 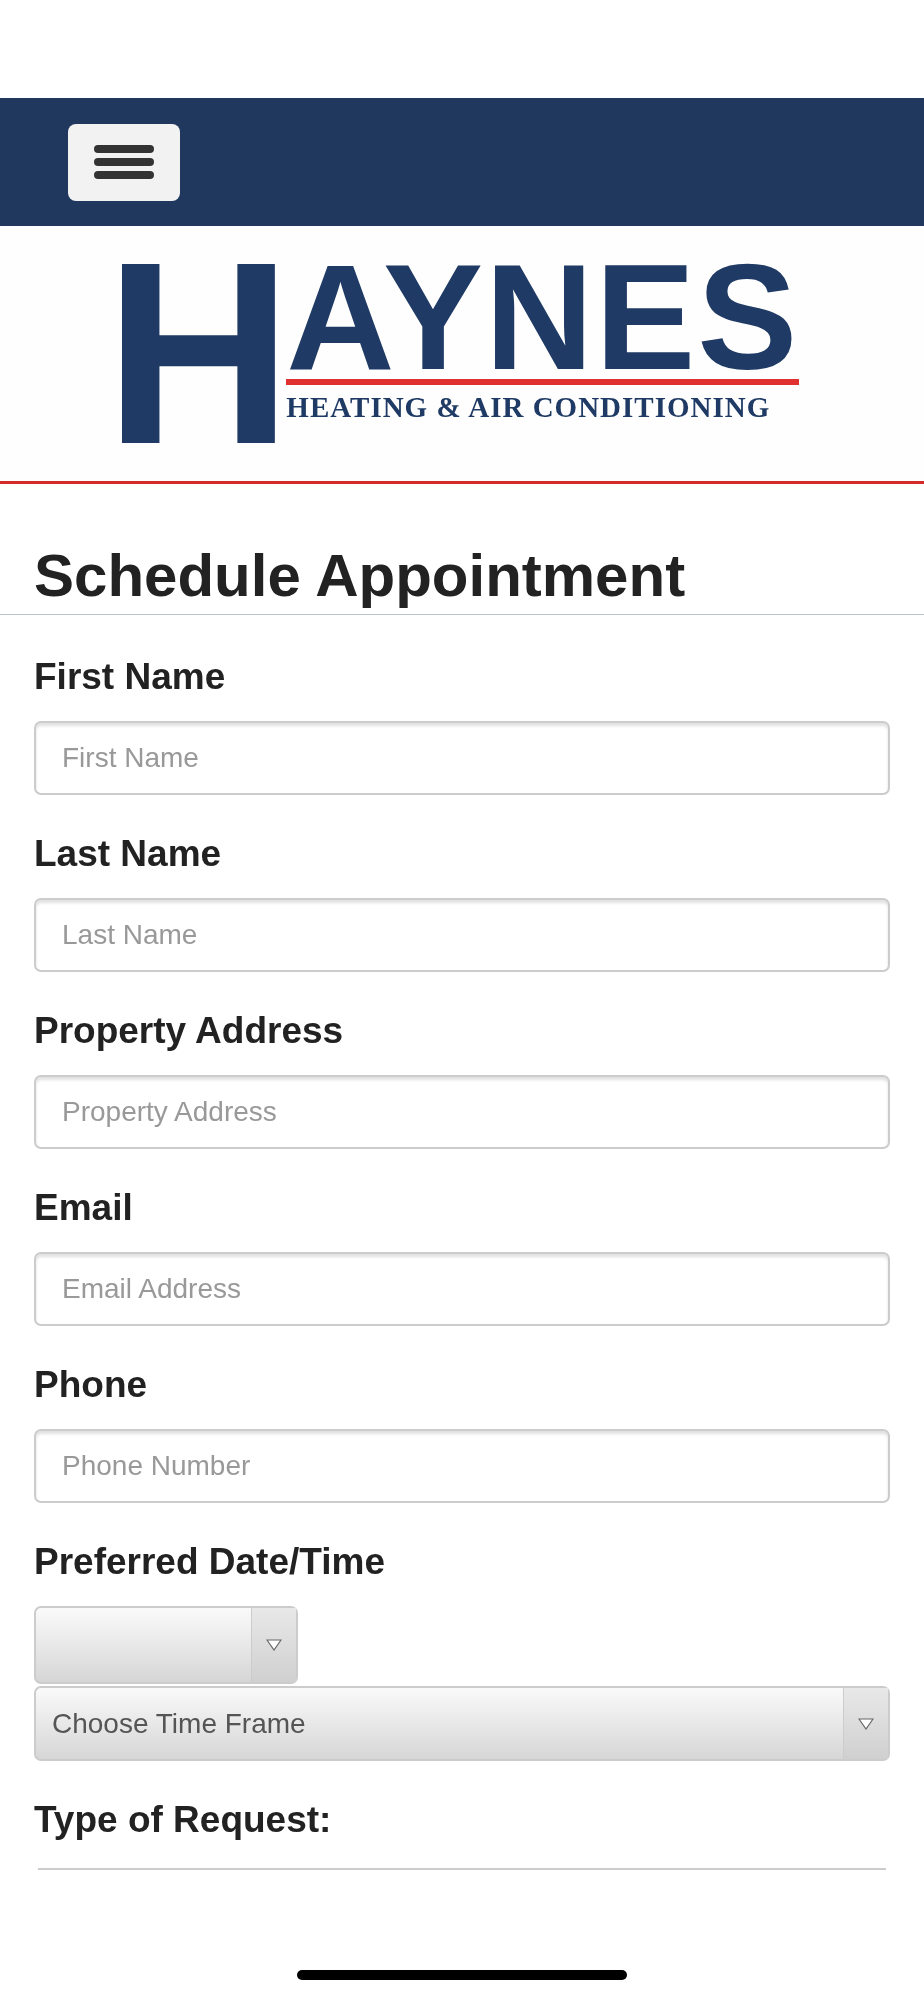 What do you see at coordinates (128, 854) in the screenshot?
I see `field-label: Last Name` at bounding box center [128, 854].